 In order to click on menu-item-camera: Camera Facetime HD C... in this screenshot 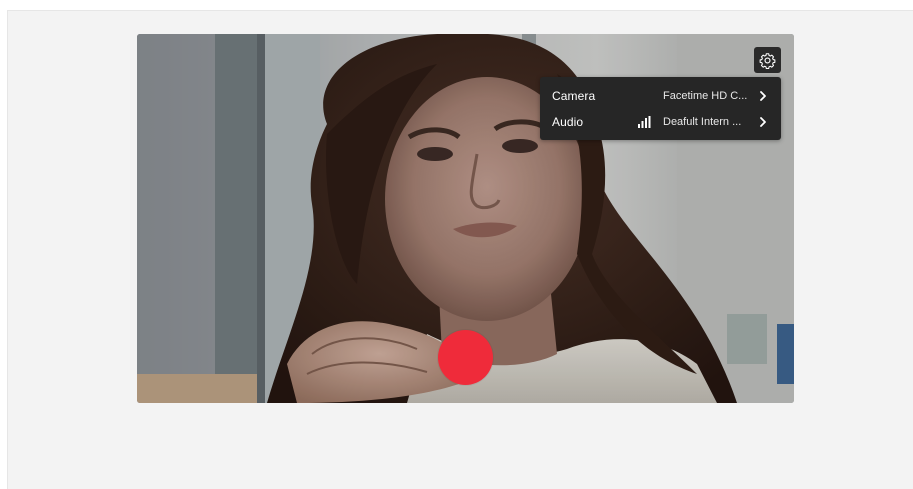, I will do `click(660, 96)`.